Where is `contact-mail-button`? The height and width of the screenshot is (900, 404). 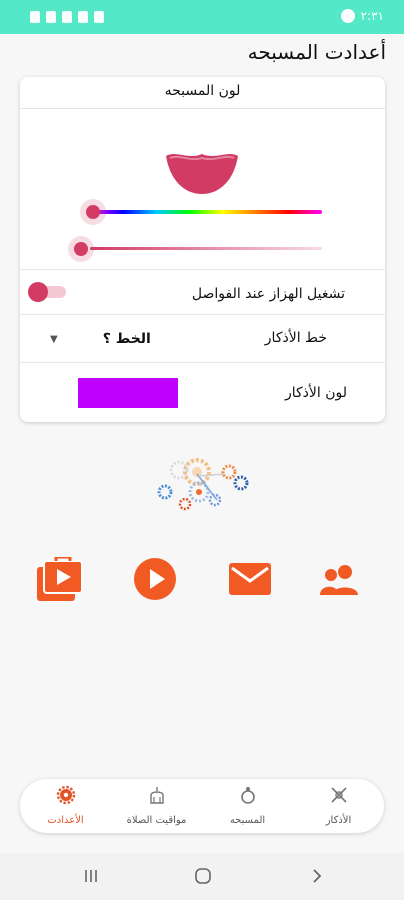
contact-mail-button is located at coordinates (250, 579).